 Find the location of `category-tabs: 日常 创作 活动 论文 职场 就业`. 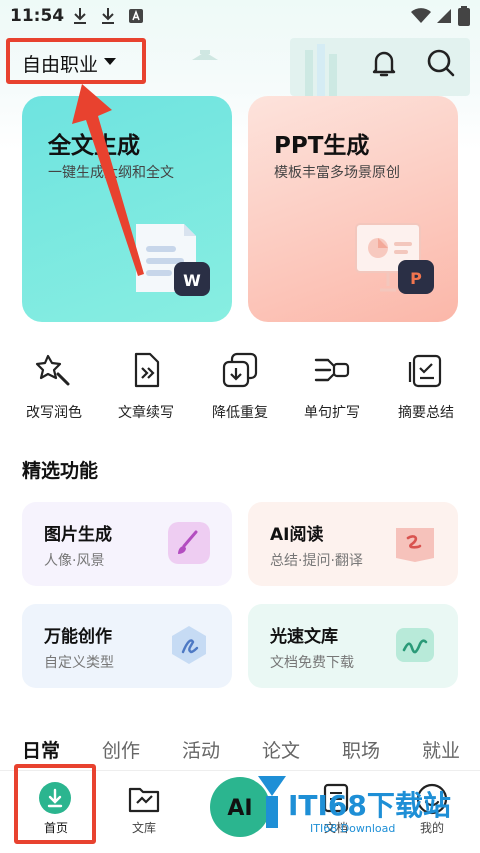

category-tabs: 日常 创作 活动 论文 职场 就业 is located at coordinates (240, 749).